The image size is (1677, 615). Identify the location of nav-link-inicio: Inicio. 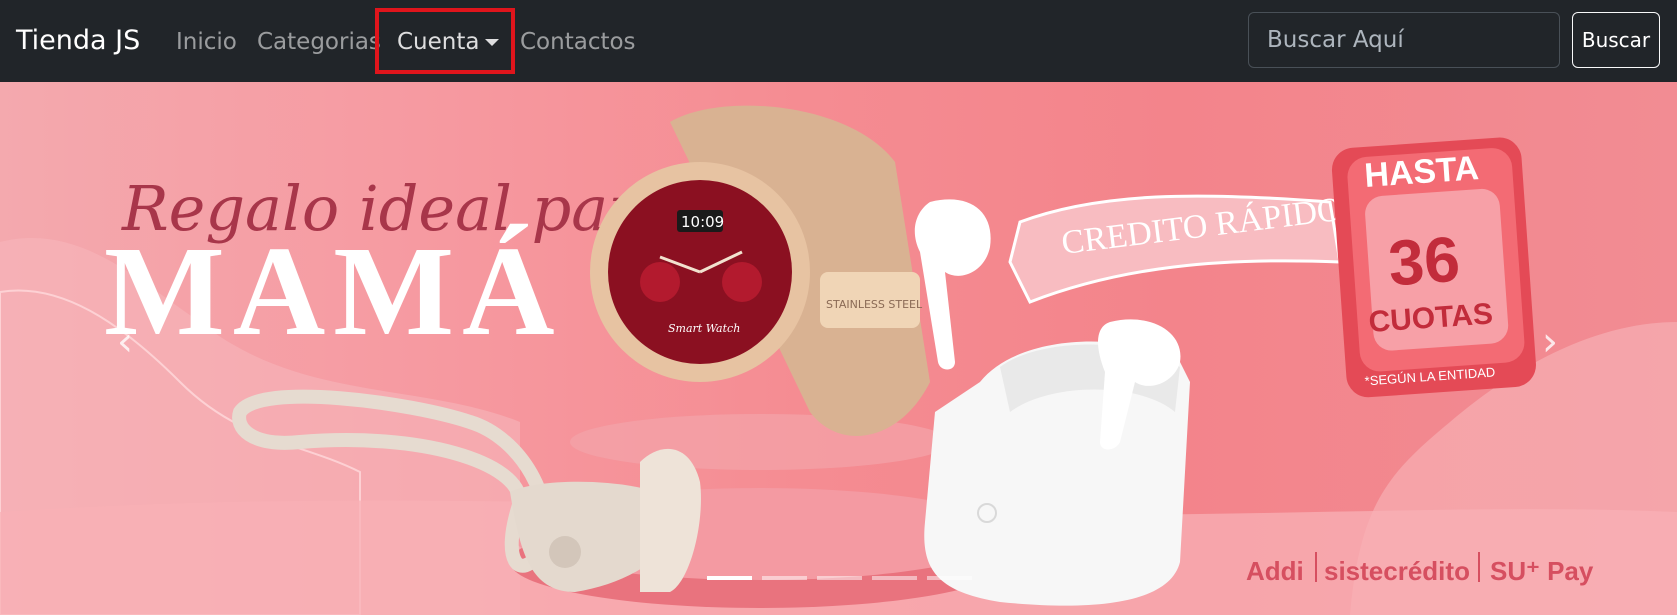
(206, 42).